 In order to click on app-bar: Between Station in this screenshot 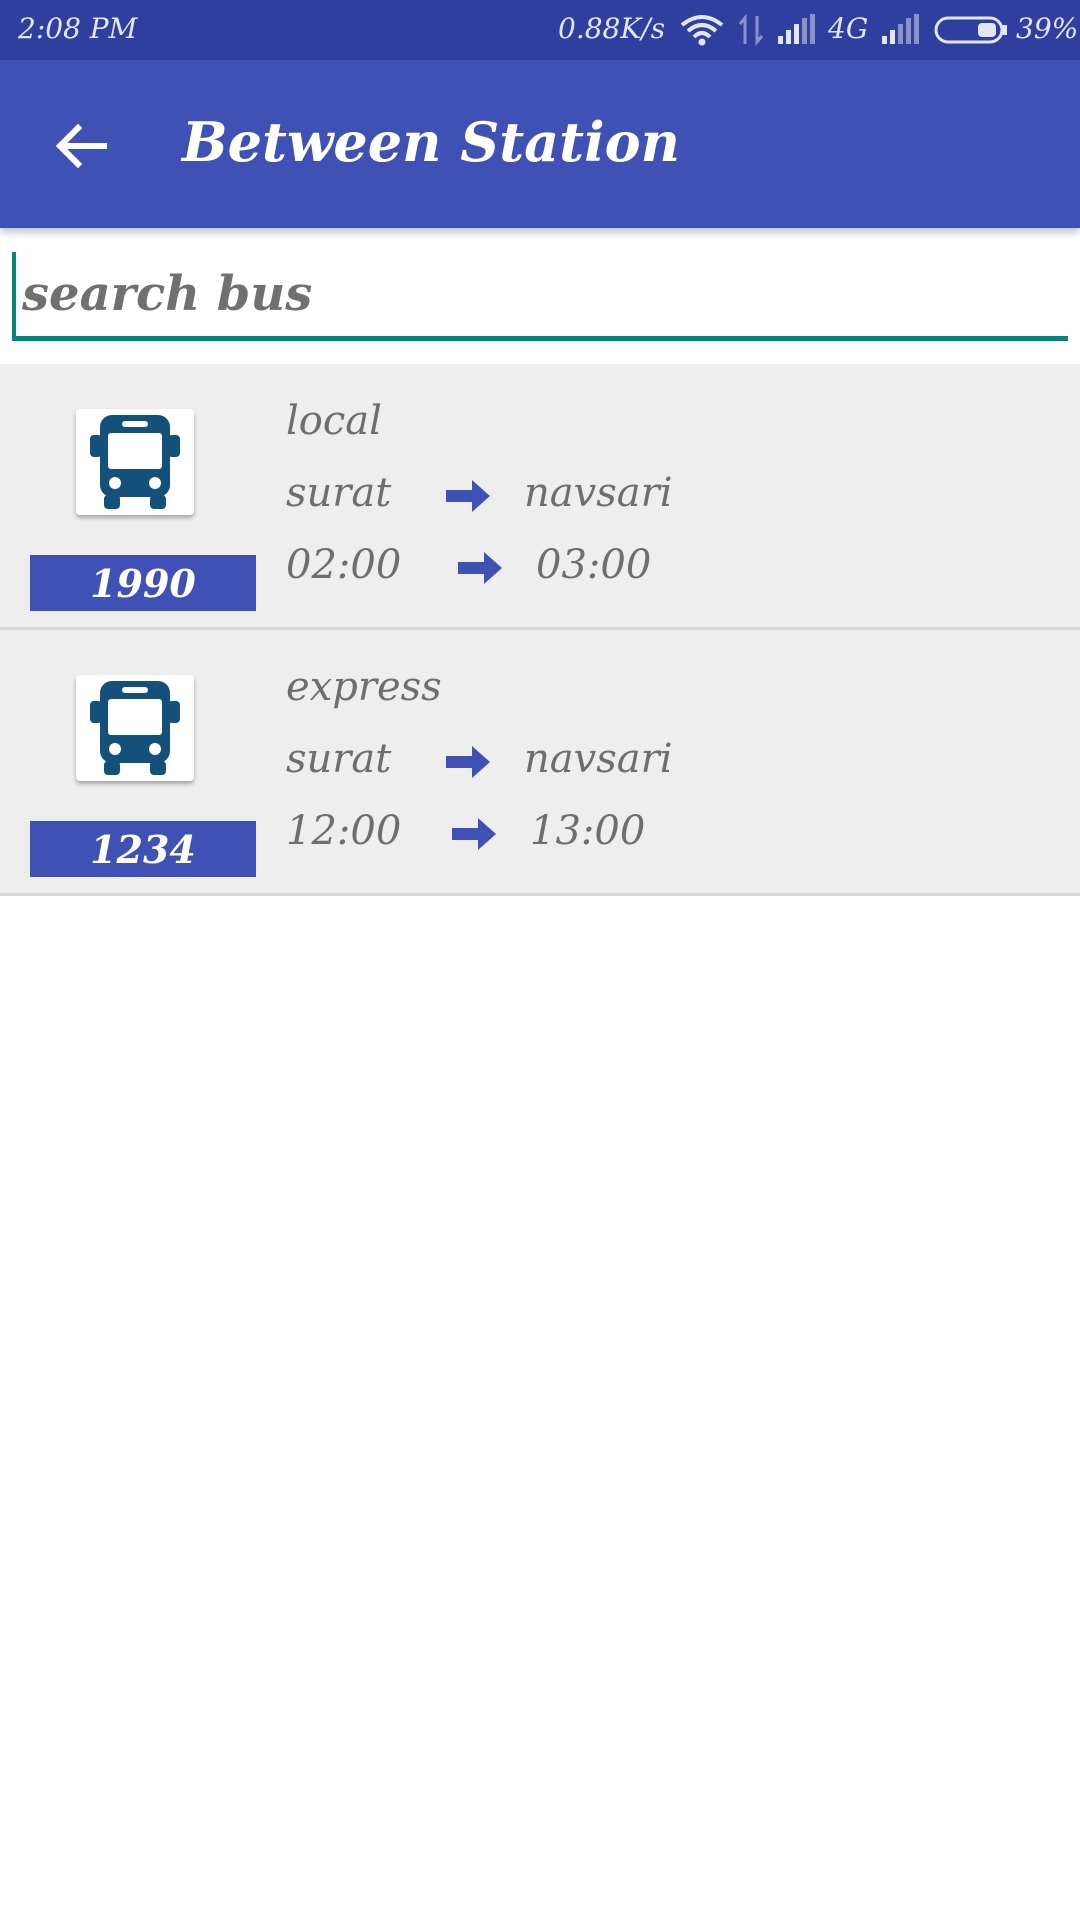, I will do `click(540, 144)`.